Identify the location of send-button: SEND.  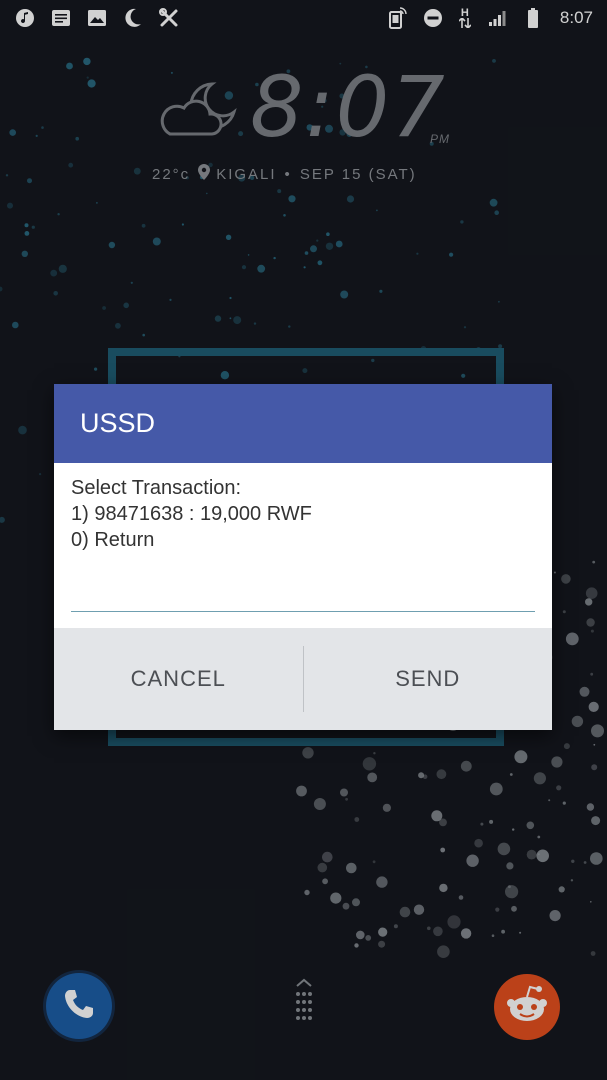
(428, 679).